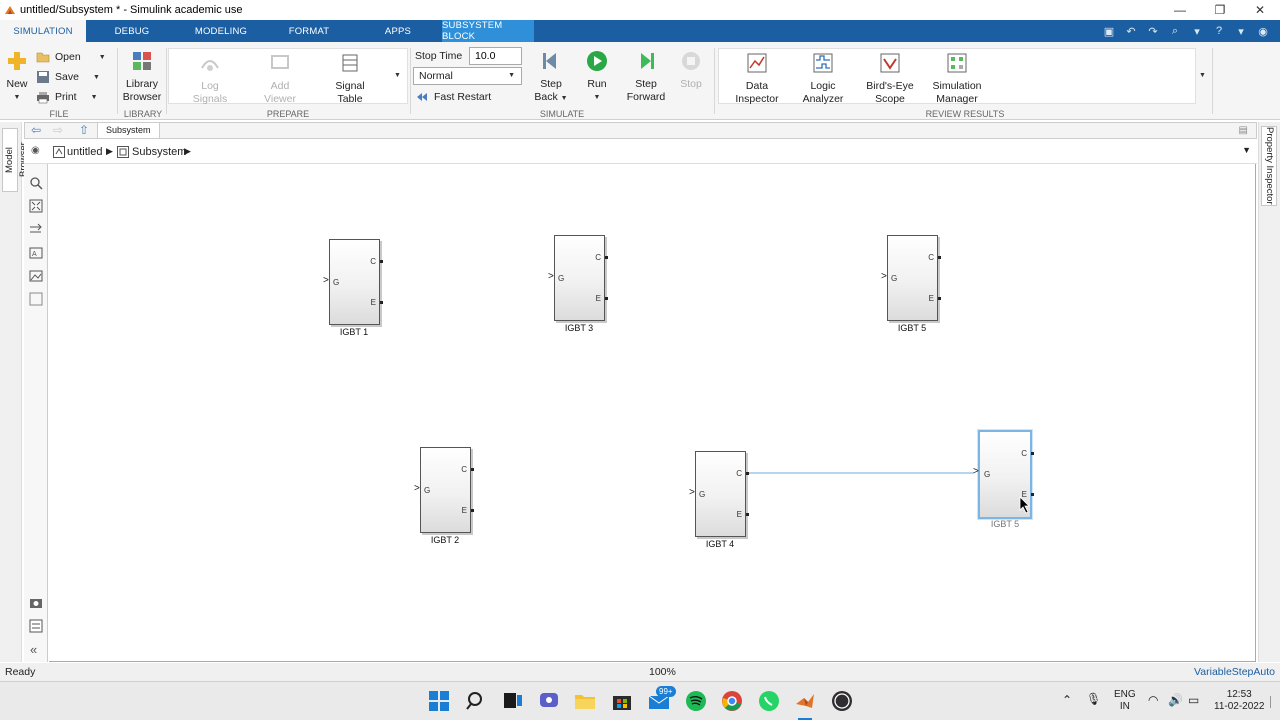 The width and height of the screenshot is (1280, 720). Describe the element at coordinates (1263, 31) in the screenshot. I see `collapse-ribbon-icon: ◉` at that location.